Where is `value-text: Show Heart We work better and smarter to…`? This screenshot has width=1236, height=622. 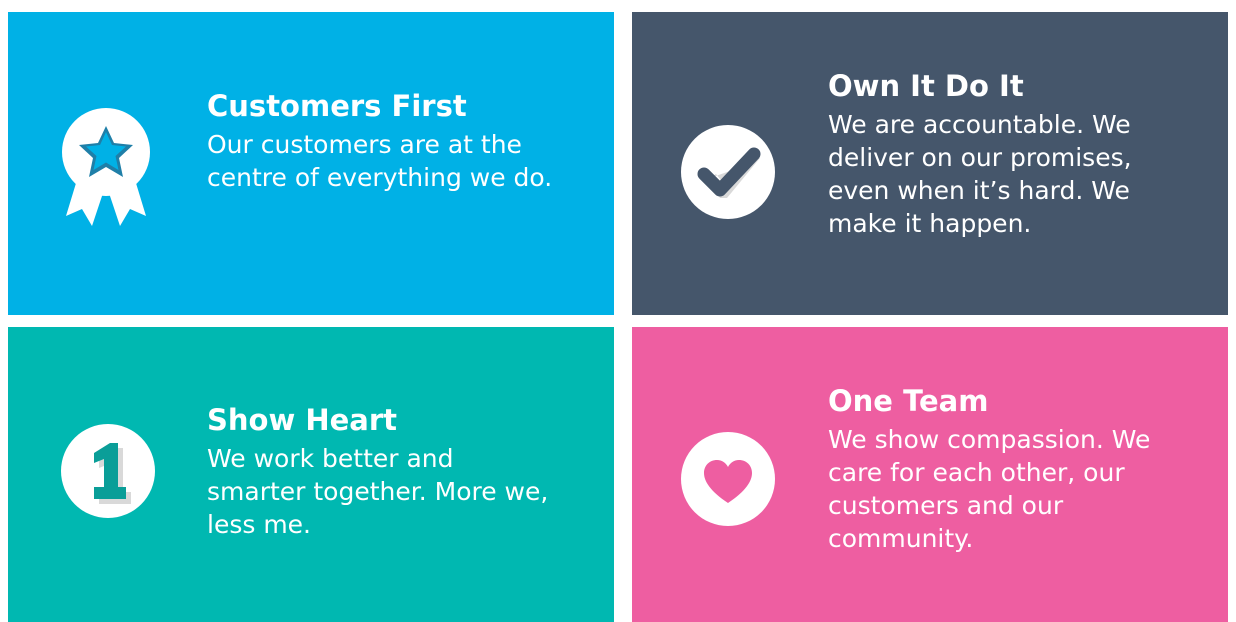
value-text: Show Heart We work better and smarter to… is located at coordinates (382, 471).